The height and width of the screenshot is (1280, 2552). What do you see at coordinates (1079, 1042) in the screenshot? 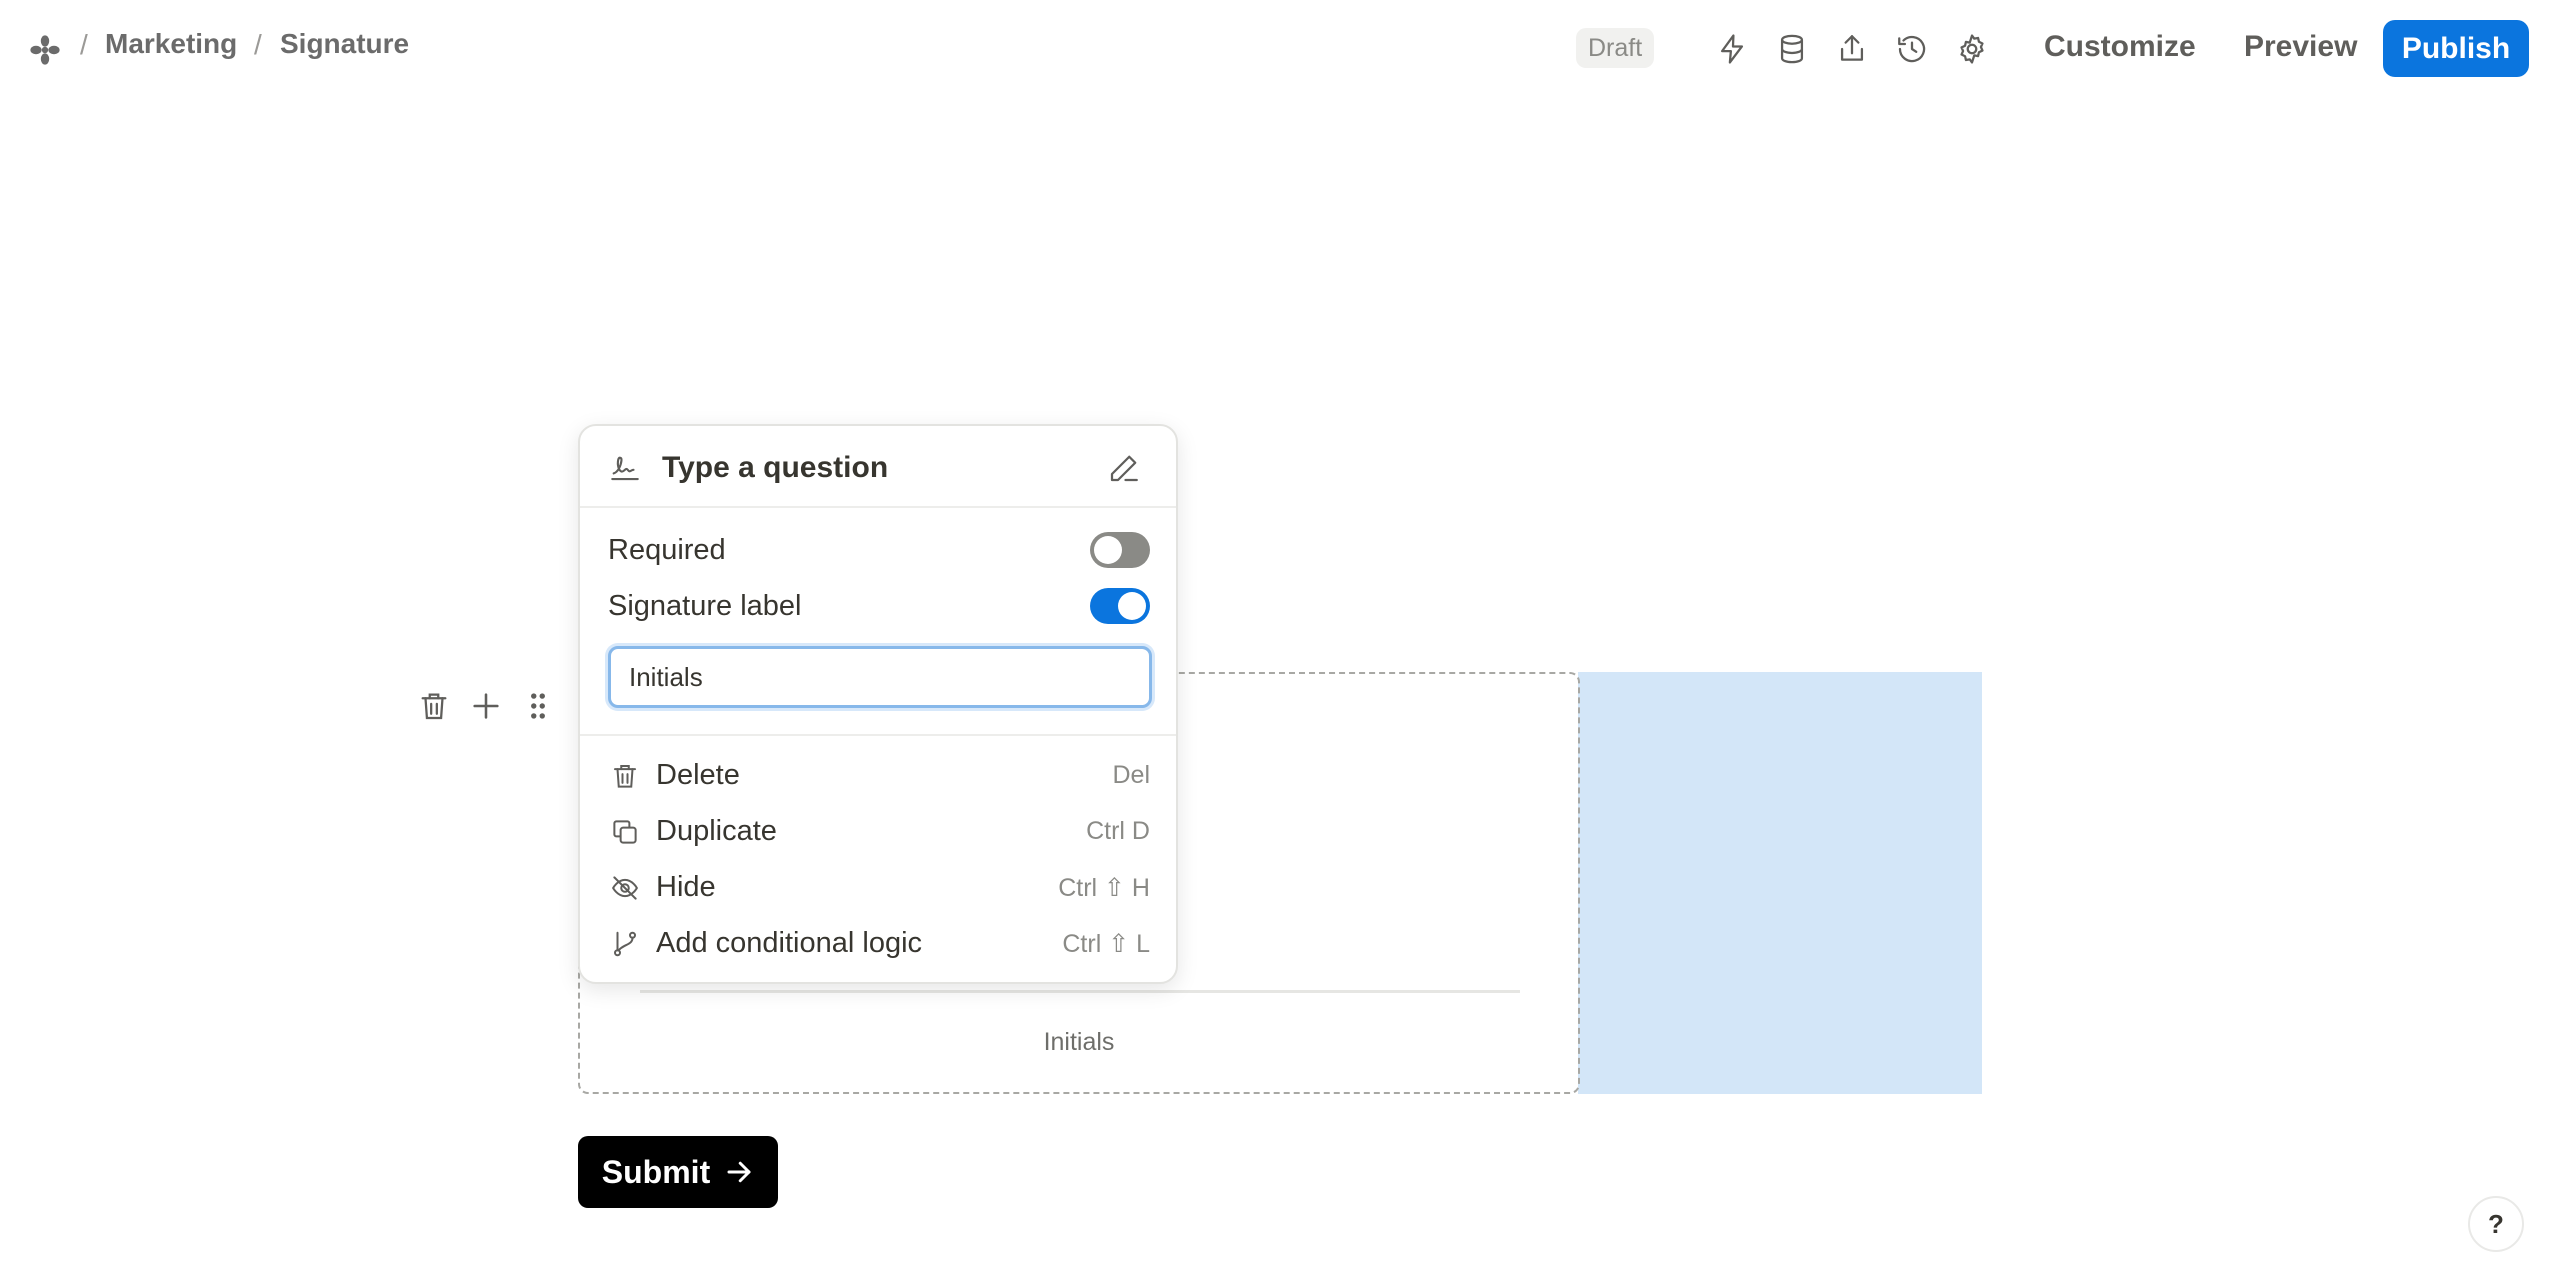
I see `signature-caption: Initials` at bounding box center [1079, 1042].